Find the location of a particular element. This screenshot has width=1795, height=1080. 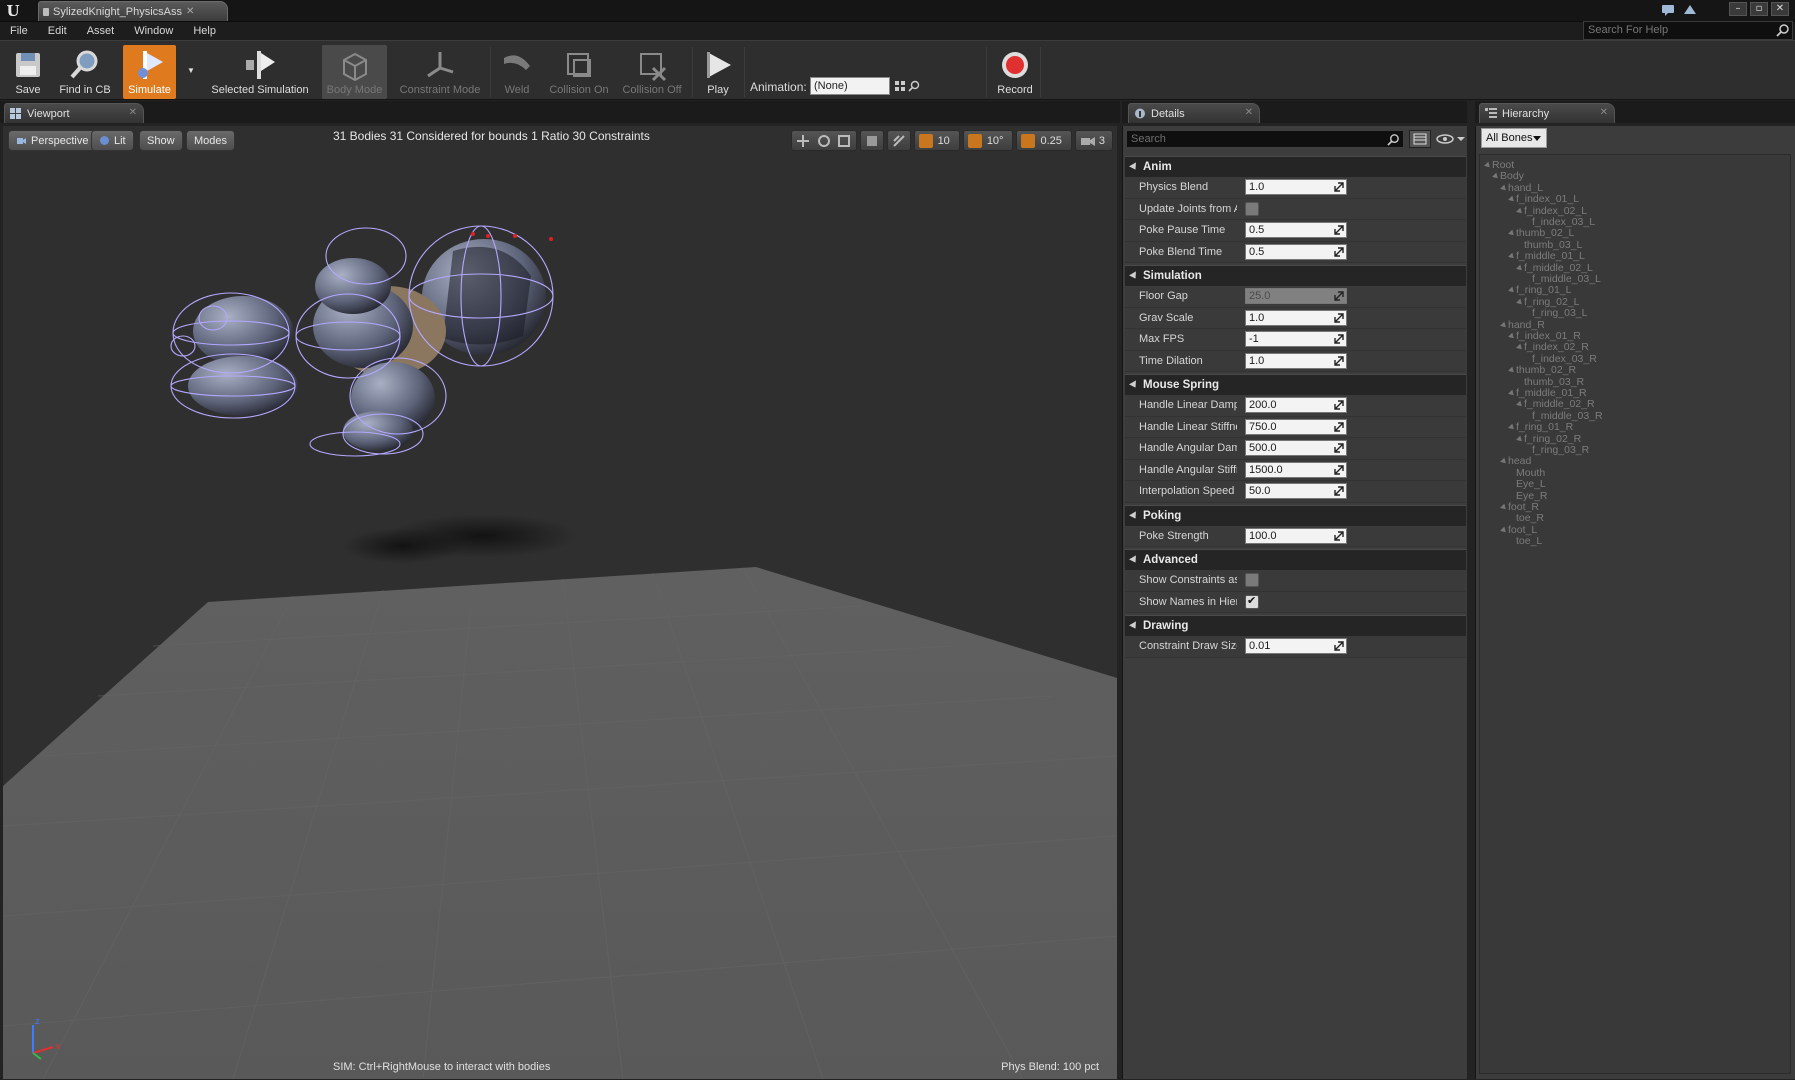

bone-item: Eye_L is located at coordinates (1531, 484).